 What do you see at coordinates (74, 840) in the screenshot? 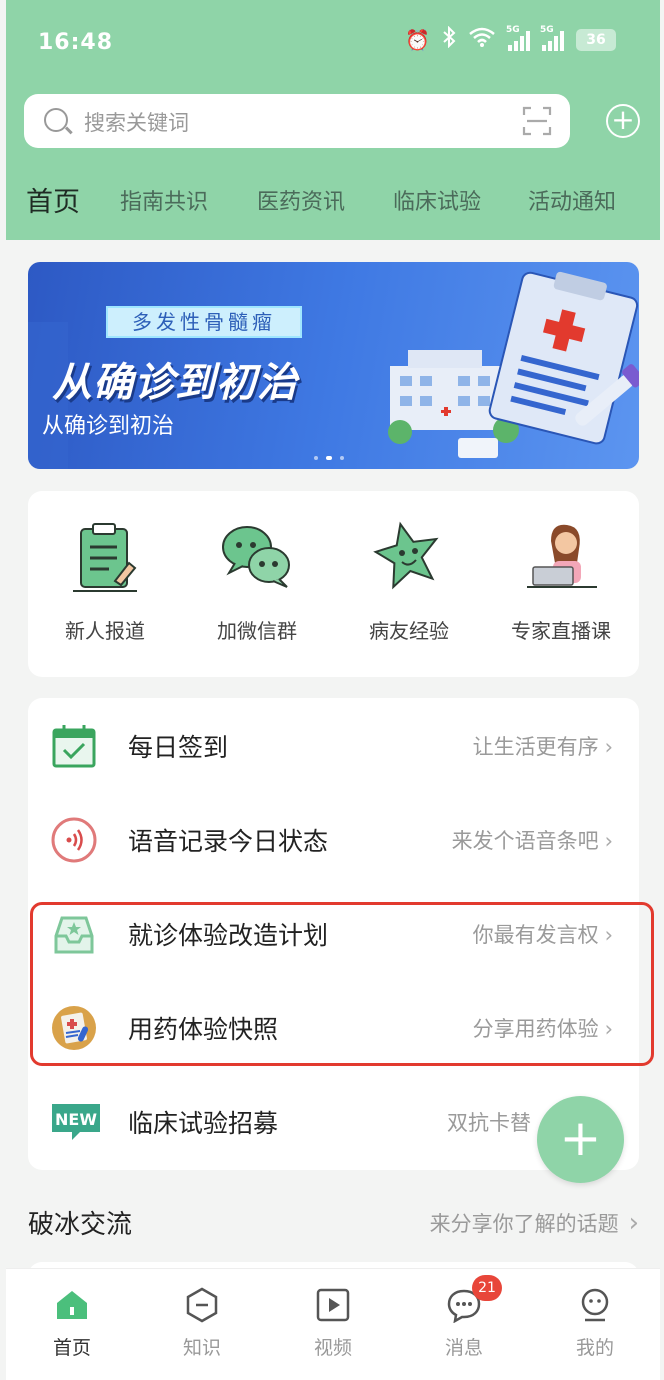
I see `voice-icon` at bounding box center [74, 840].